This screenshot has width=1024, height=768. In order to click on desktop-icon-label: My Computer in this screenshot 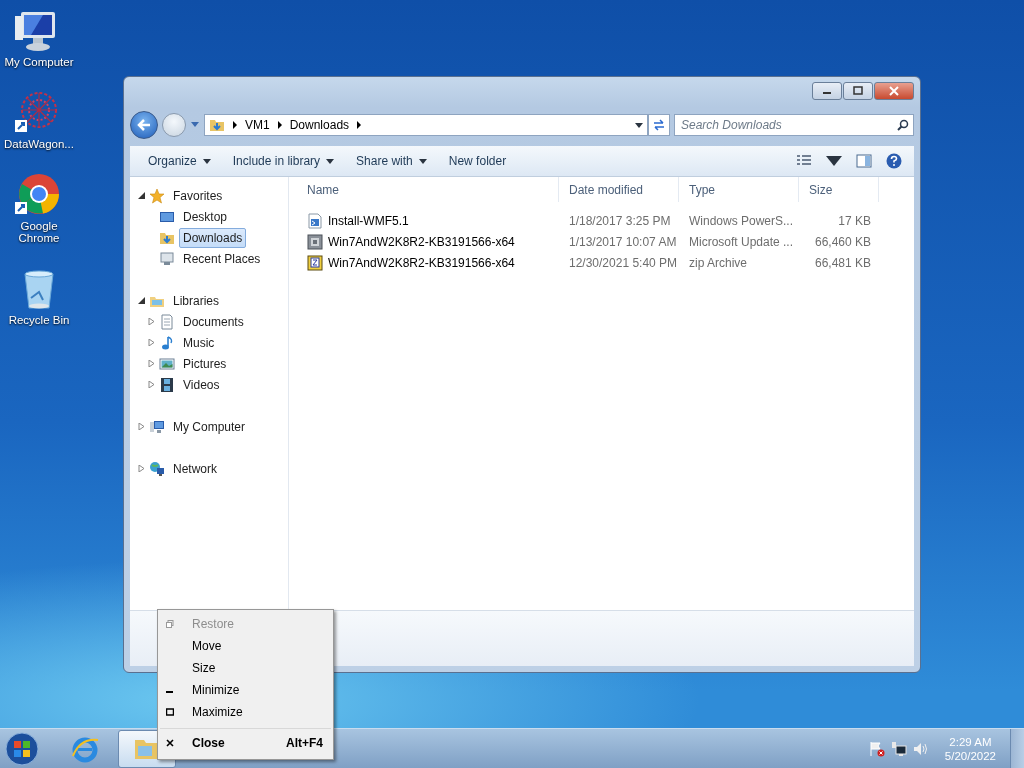, I will do `click(39, 62)`.